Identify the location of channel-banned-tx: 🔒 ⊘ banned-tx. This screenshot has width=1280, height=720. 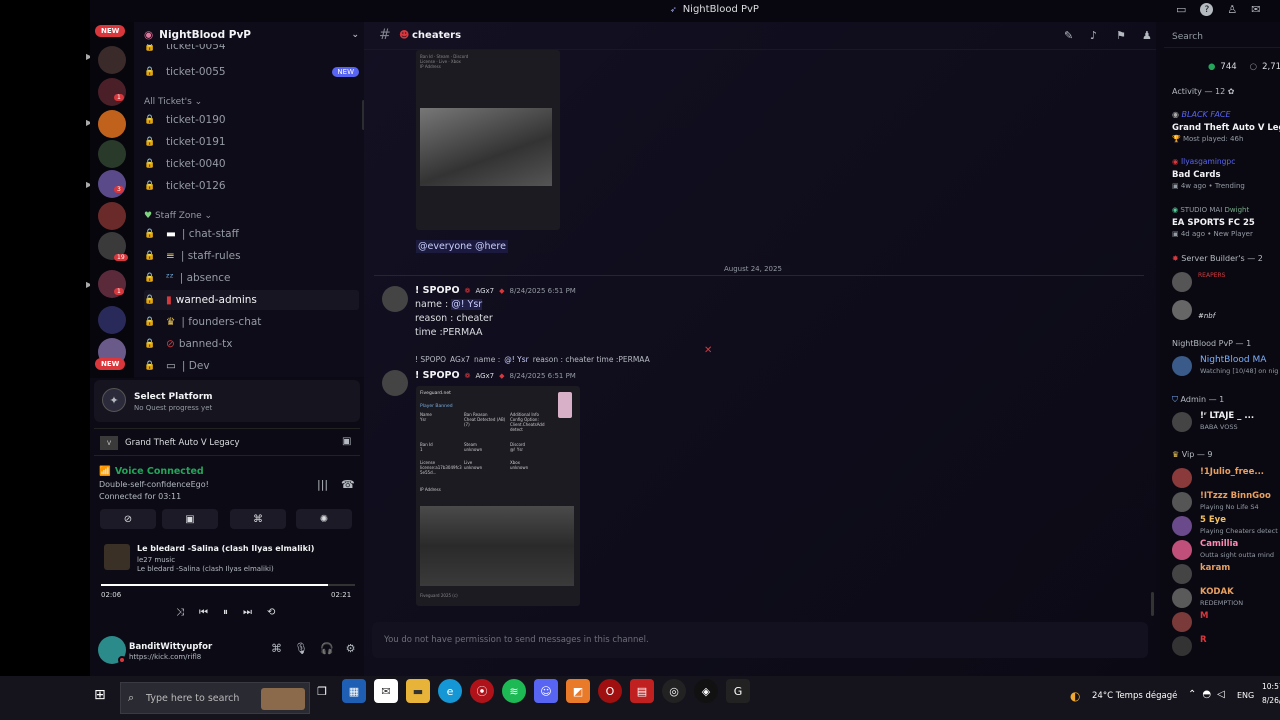
(251, 344).